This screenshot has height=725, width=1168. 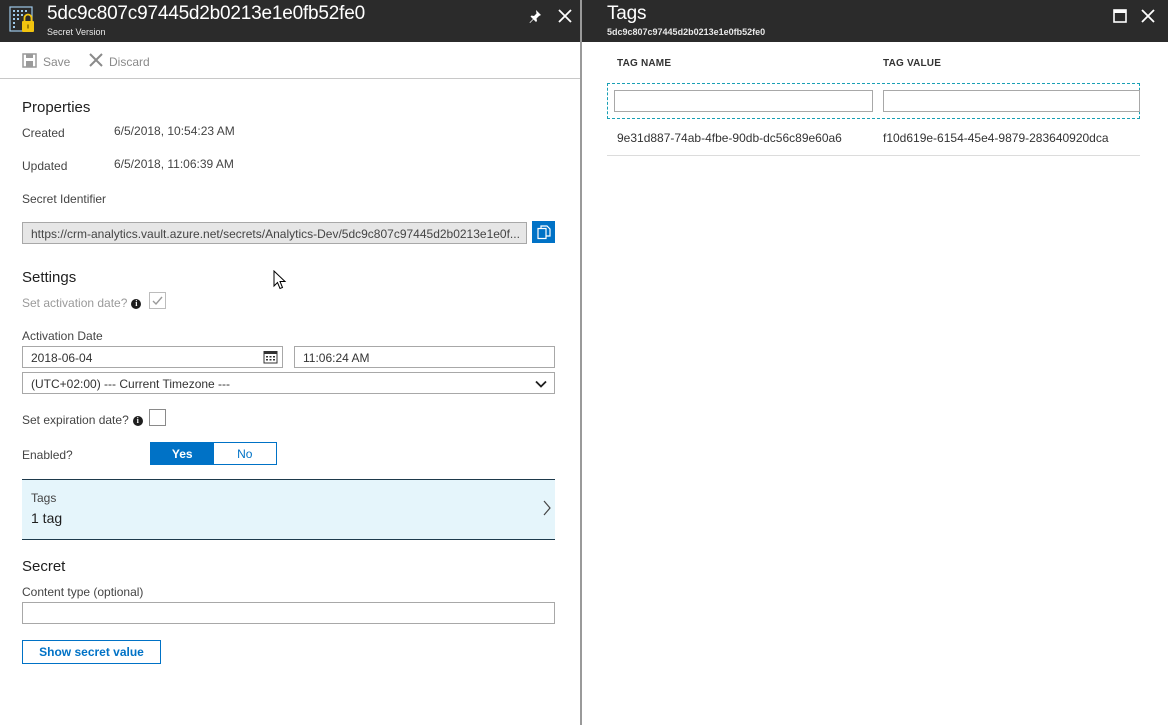 I want to click on discard-button: Discard, so click(x=119, y=61).